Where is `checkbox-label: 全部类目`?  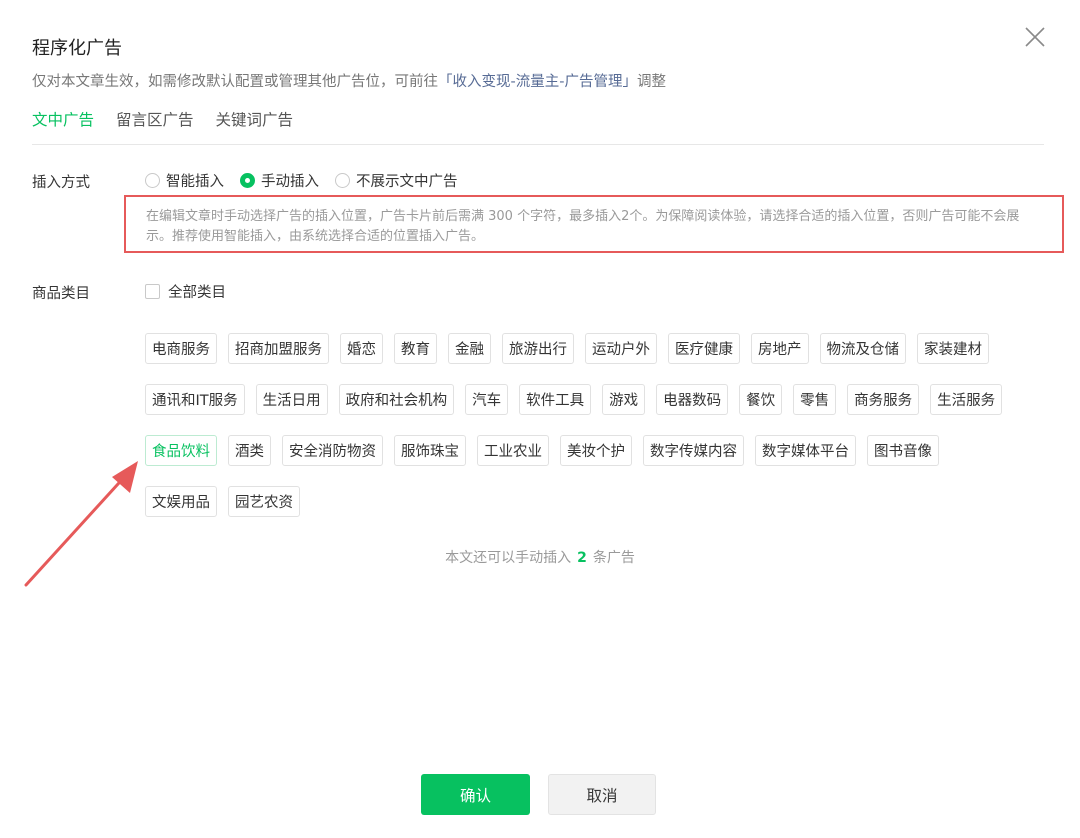
checkbox-label: 全部类目 is located at coordinates (197, 293).